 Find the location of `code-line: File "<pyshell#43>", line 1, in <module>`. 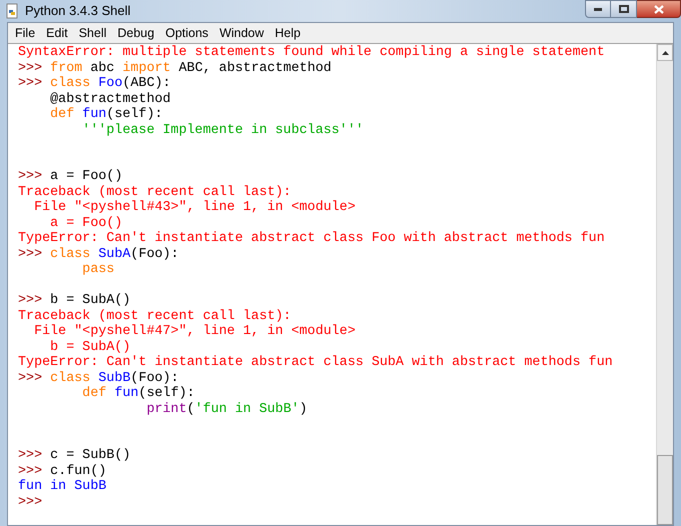

code-line: File "<pyshell#43>", line 1, in <module> is located at coordinates (194, 208).